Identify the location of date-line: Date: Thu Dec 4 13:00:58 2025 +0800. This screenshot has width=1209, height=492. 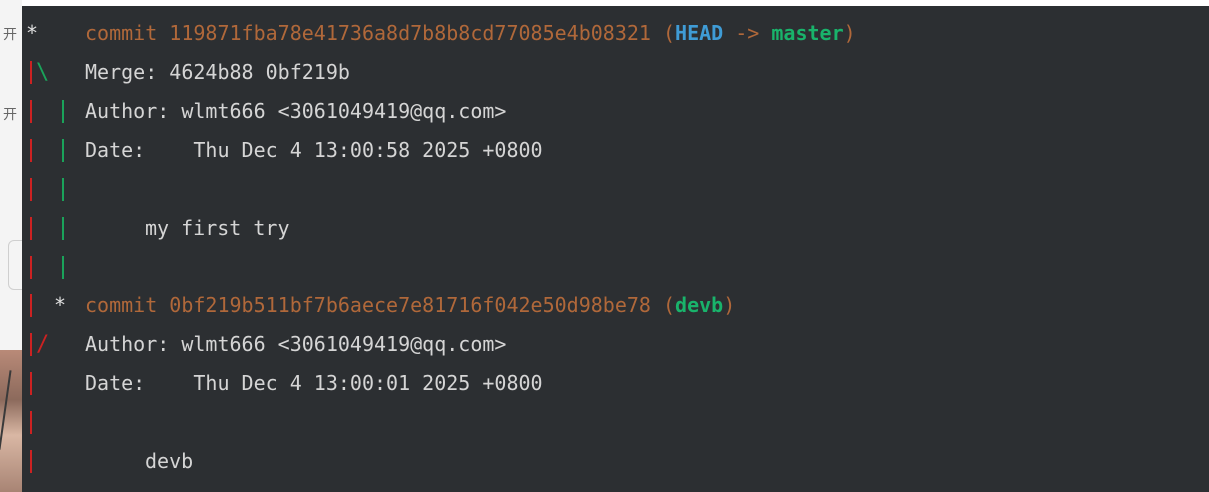
(314, 150).